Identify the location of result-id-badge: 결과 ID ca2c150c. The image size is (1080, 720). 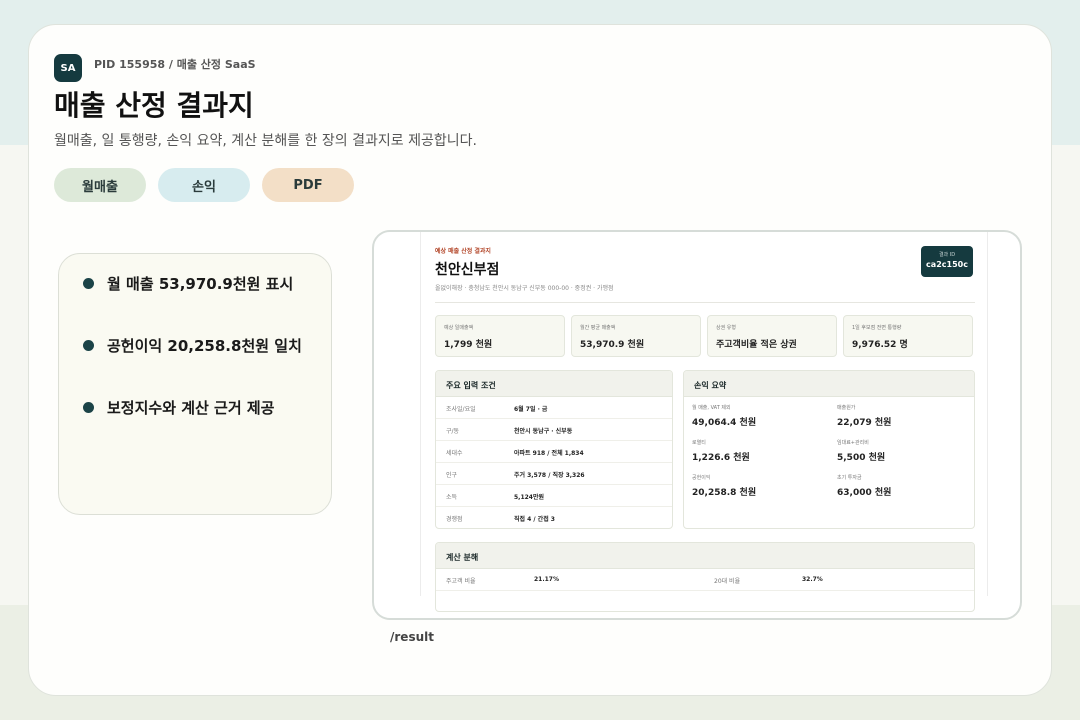
(947, 261).